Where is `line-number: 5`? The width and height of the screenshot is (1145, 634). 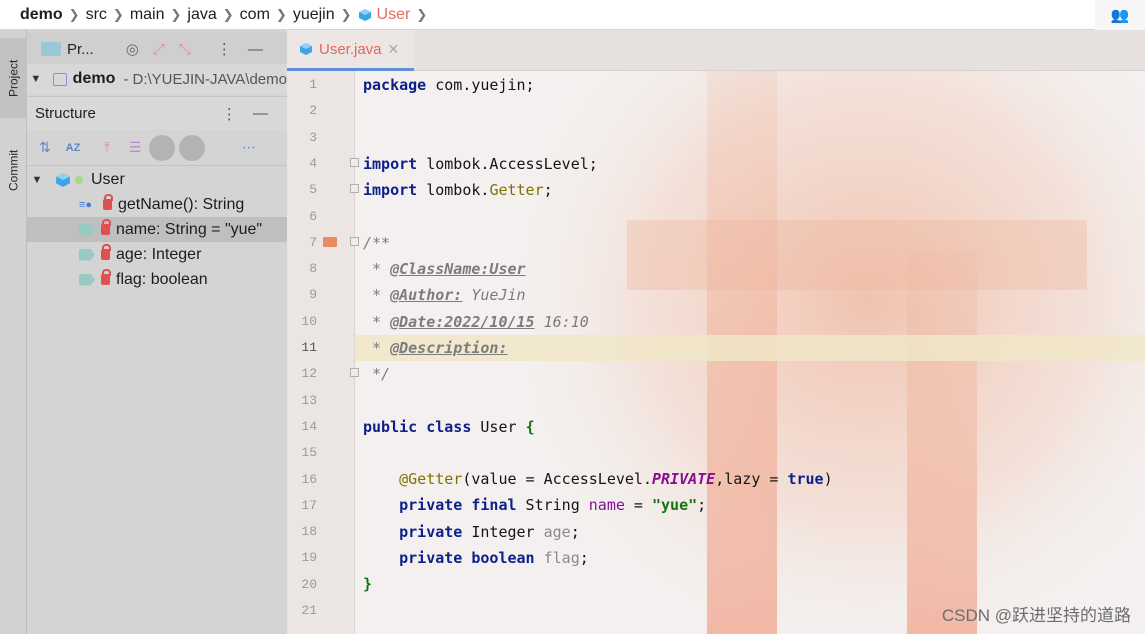
line-number: 5 is located at coordinates (313, 190).